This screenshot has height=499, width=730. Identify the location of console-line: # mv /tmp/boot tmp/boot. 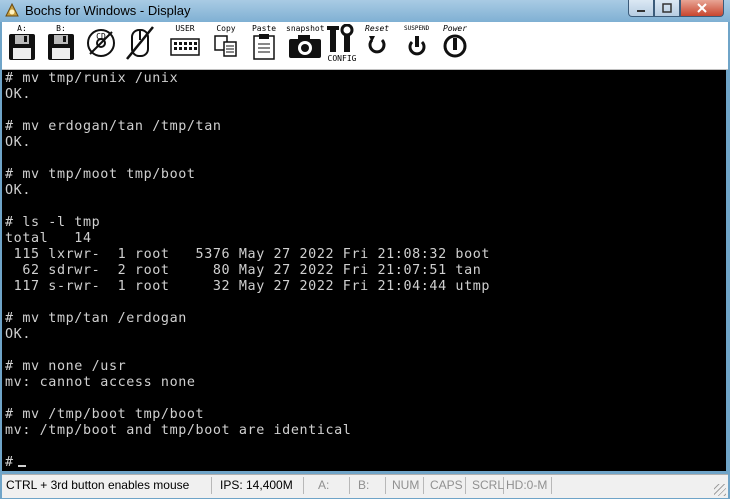
(105, 414).